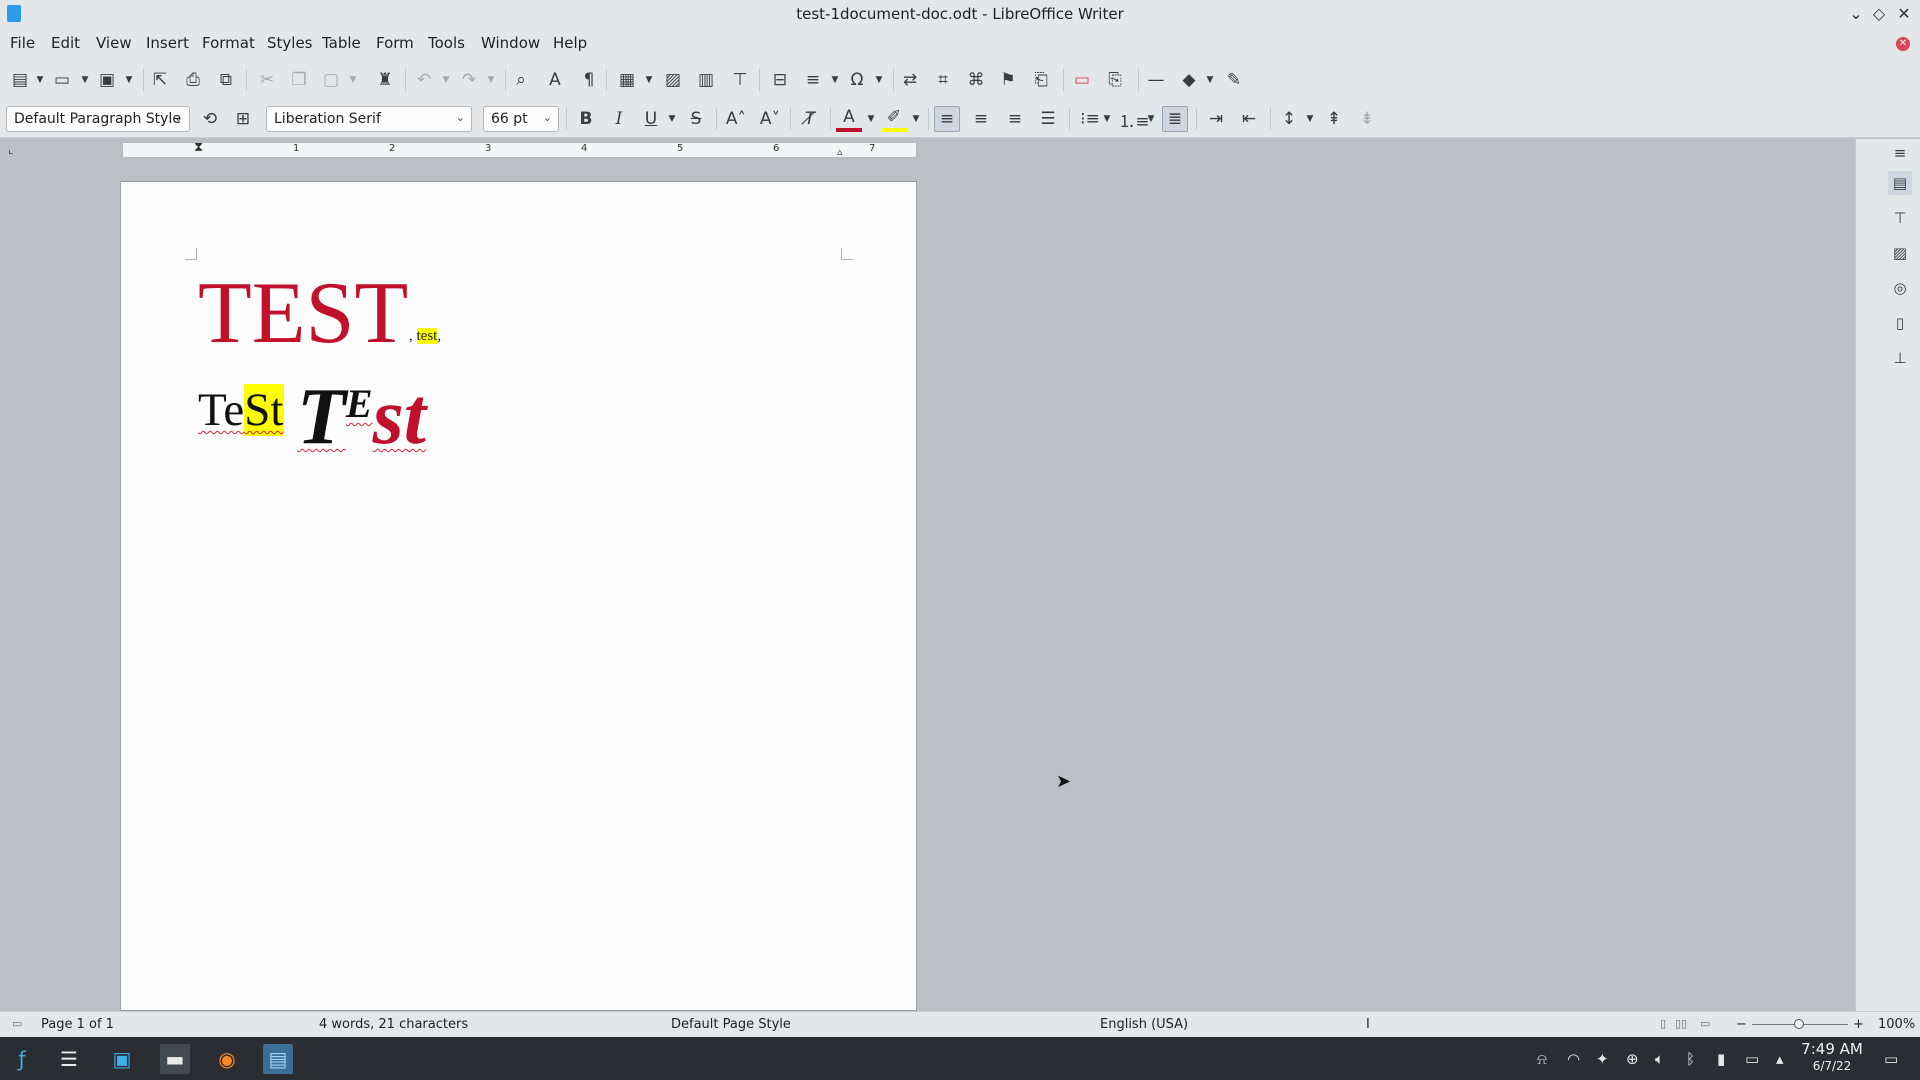  I want to click on page-count: Page 1 of 1, so click(77, 1024).